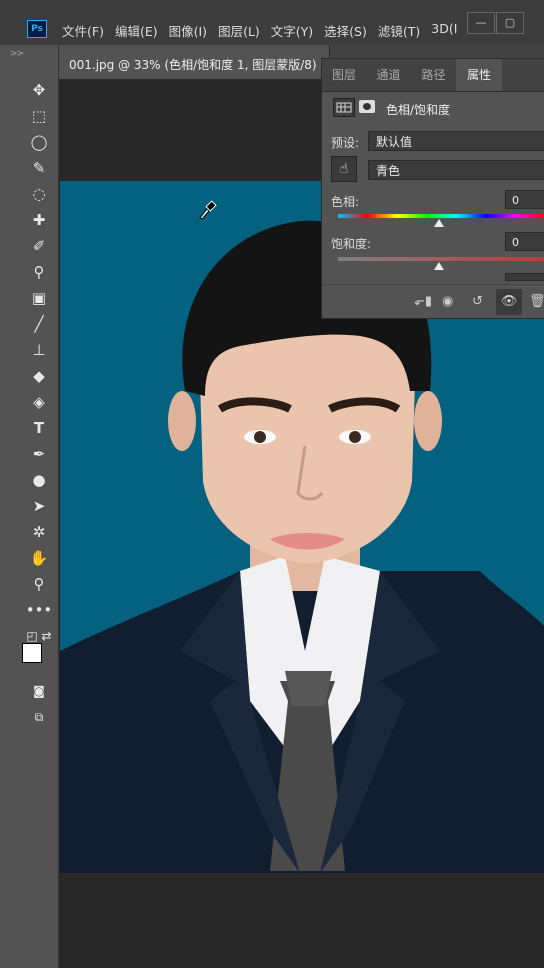 The image size is (544, 968). I want to click on hue-input: 0, so click(524, 199).